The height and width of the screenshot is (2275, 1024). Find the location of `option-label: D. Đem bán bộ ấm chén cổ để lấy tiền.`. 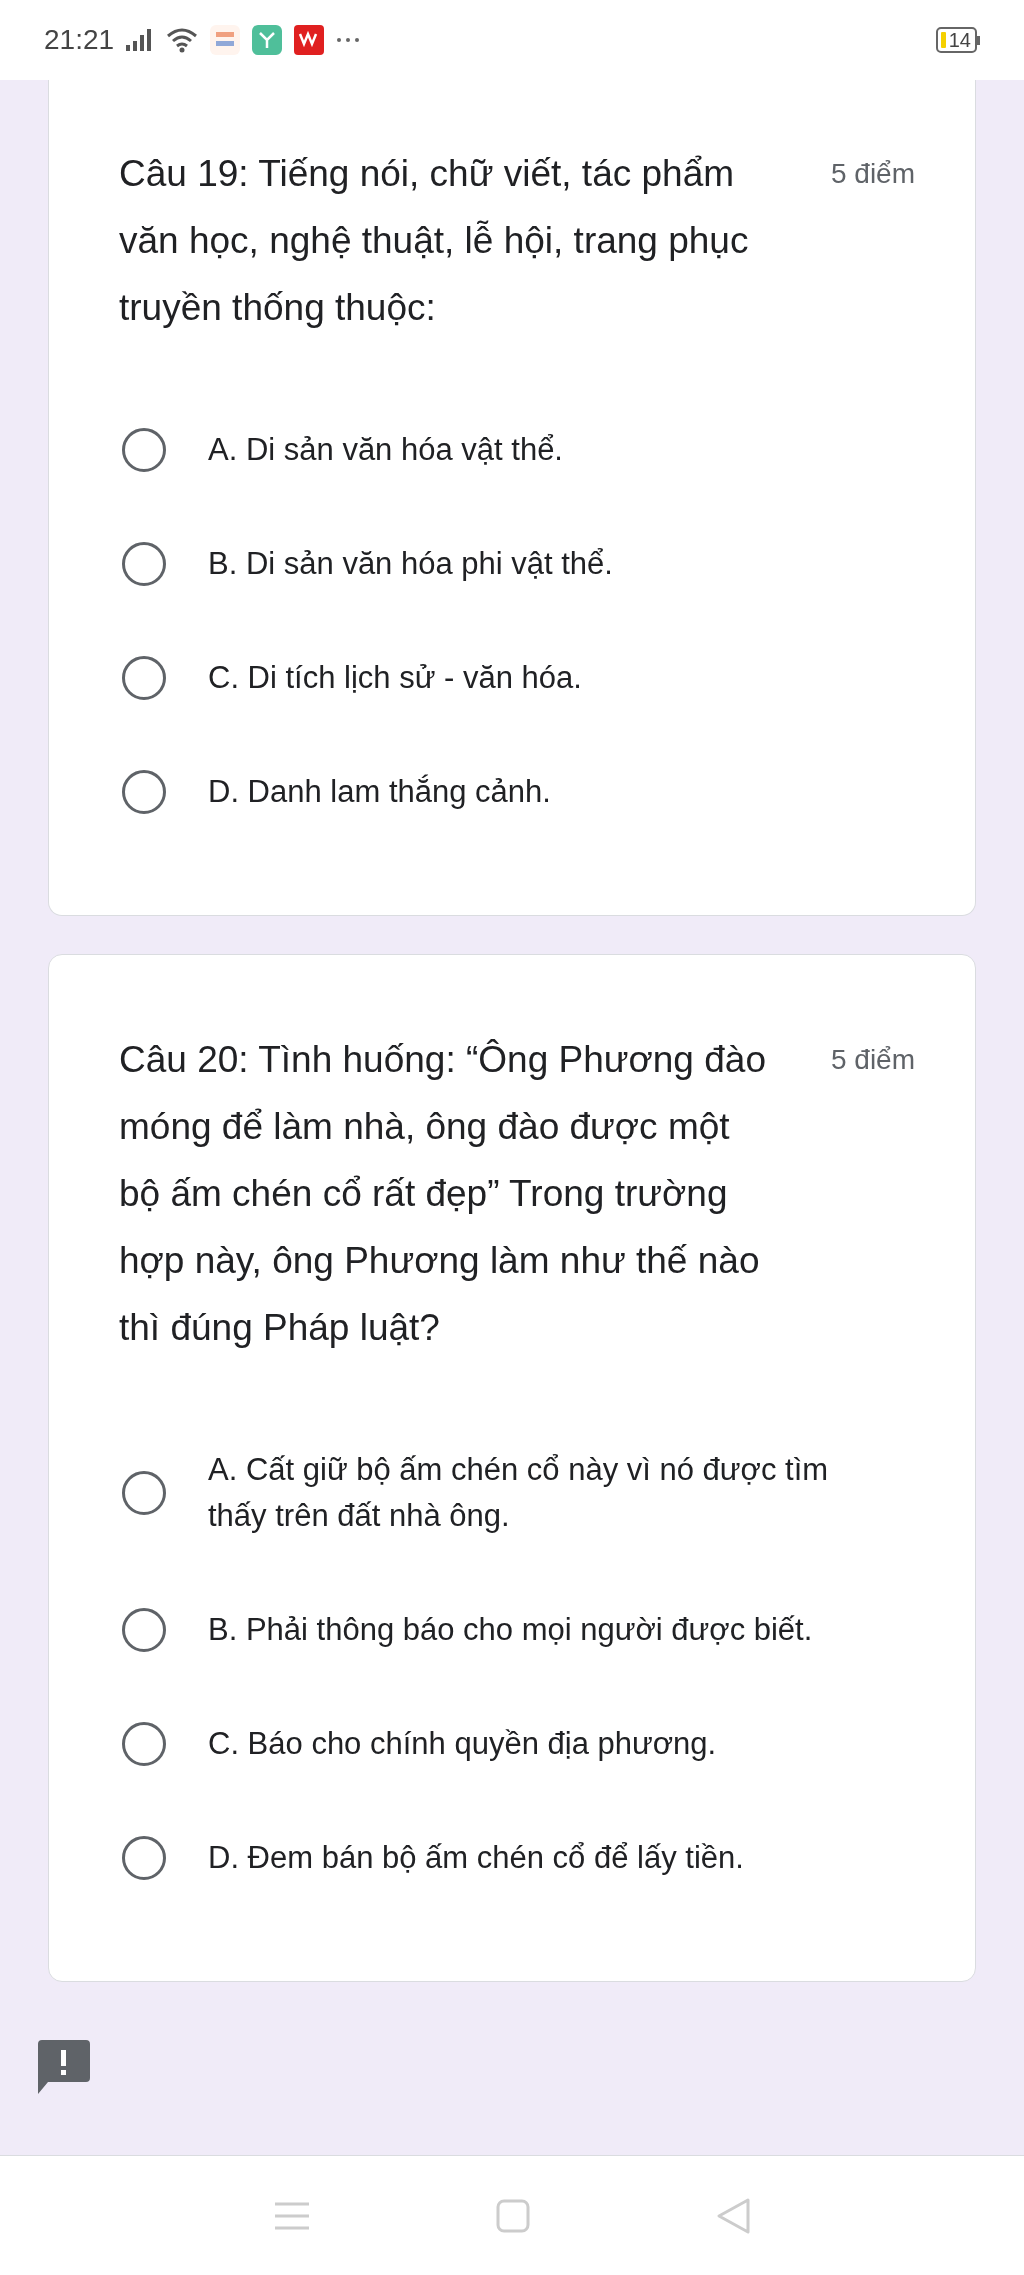

option-label: D. Đem bán bộ ấm chén cổ để lấy tiền. is located at coordinates (476, 1858).